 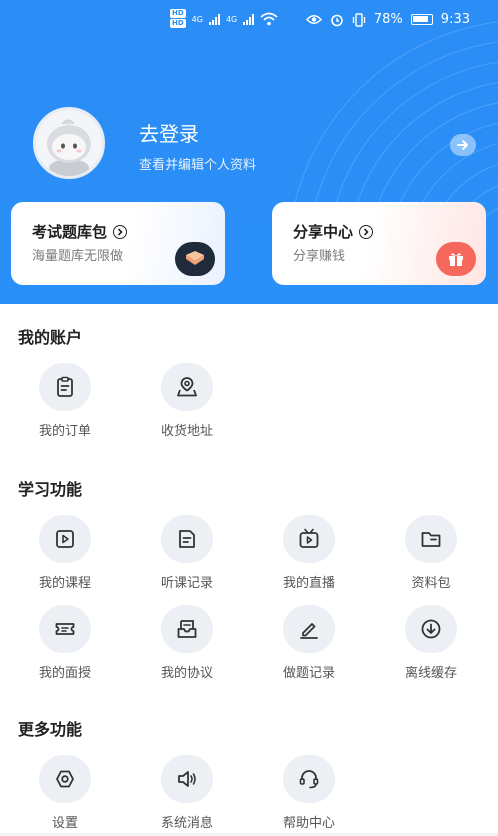 I want to click on clock: 9:33, so click(x=455, y=19).